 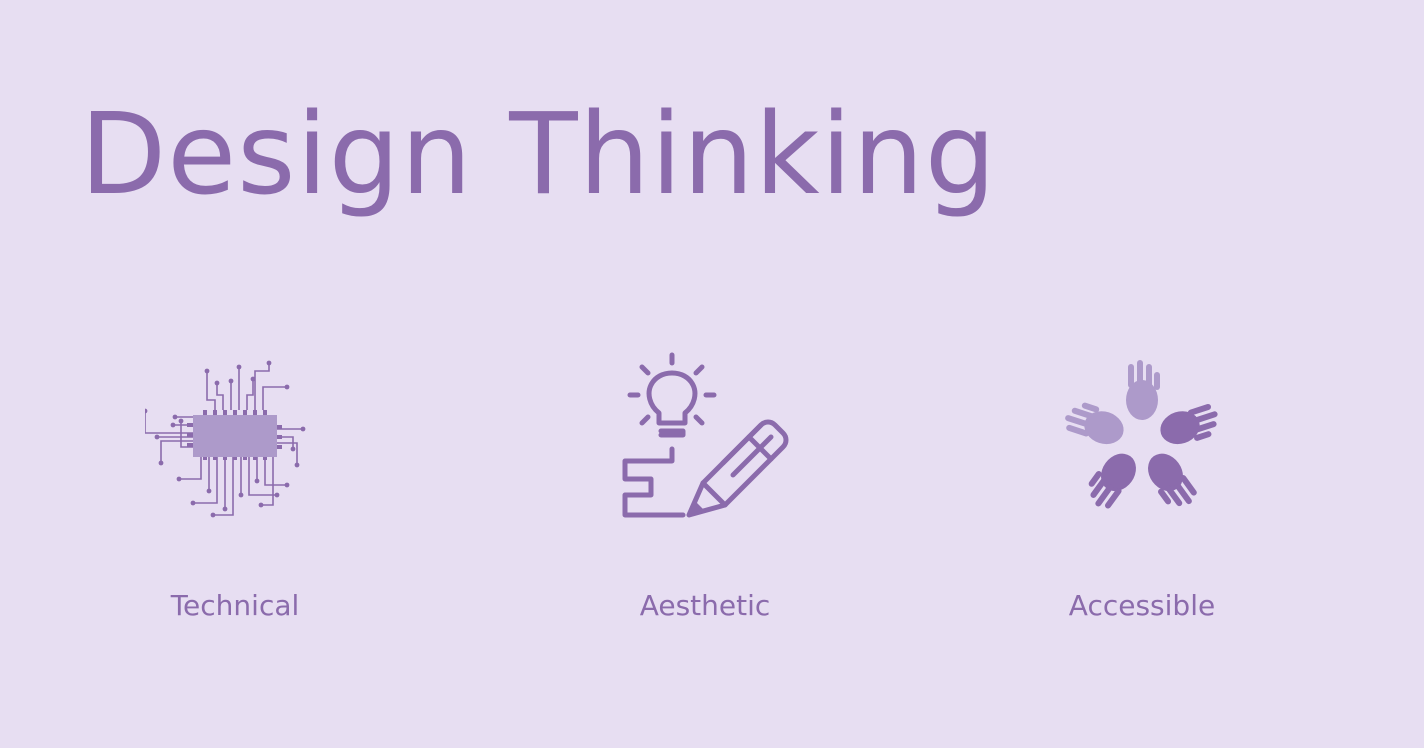 I want to click on feature-label: Aesthetic, so click(x=705, y=605).